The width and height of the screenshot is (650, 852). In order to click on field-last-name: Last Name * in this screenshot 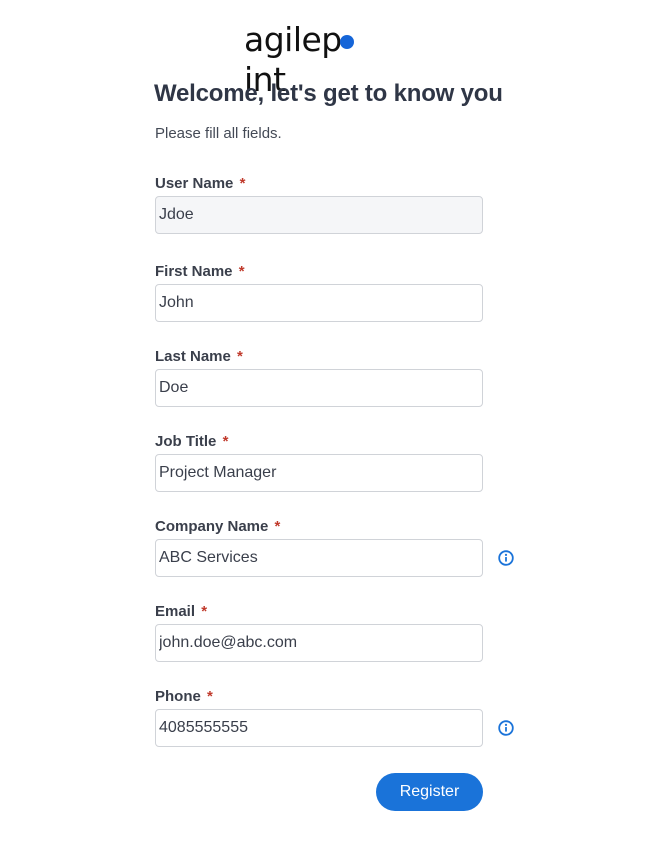, I will do `click(345, 377)`.